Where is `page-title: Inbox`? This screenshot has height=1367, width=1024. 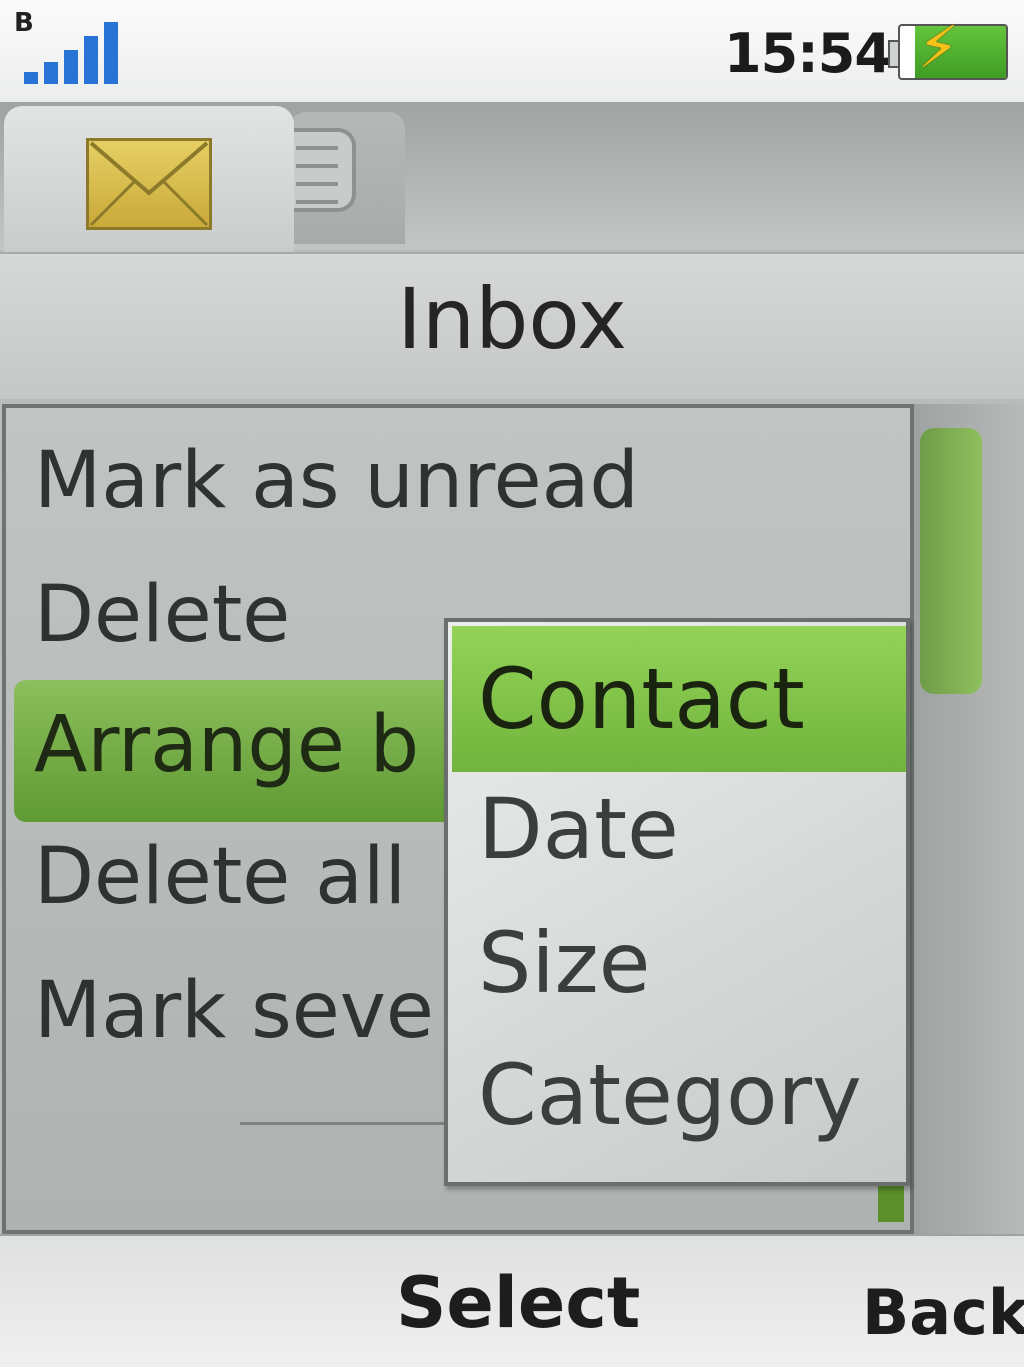
page-title: Inbox is located at coordinates (512, 319).